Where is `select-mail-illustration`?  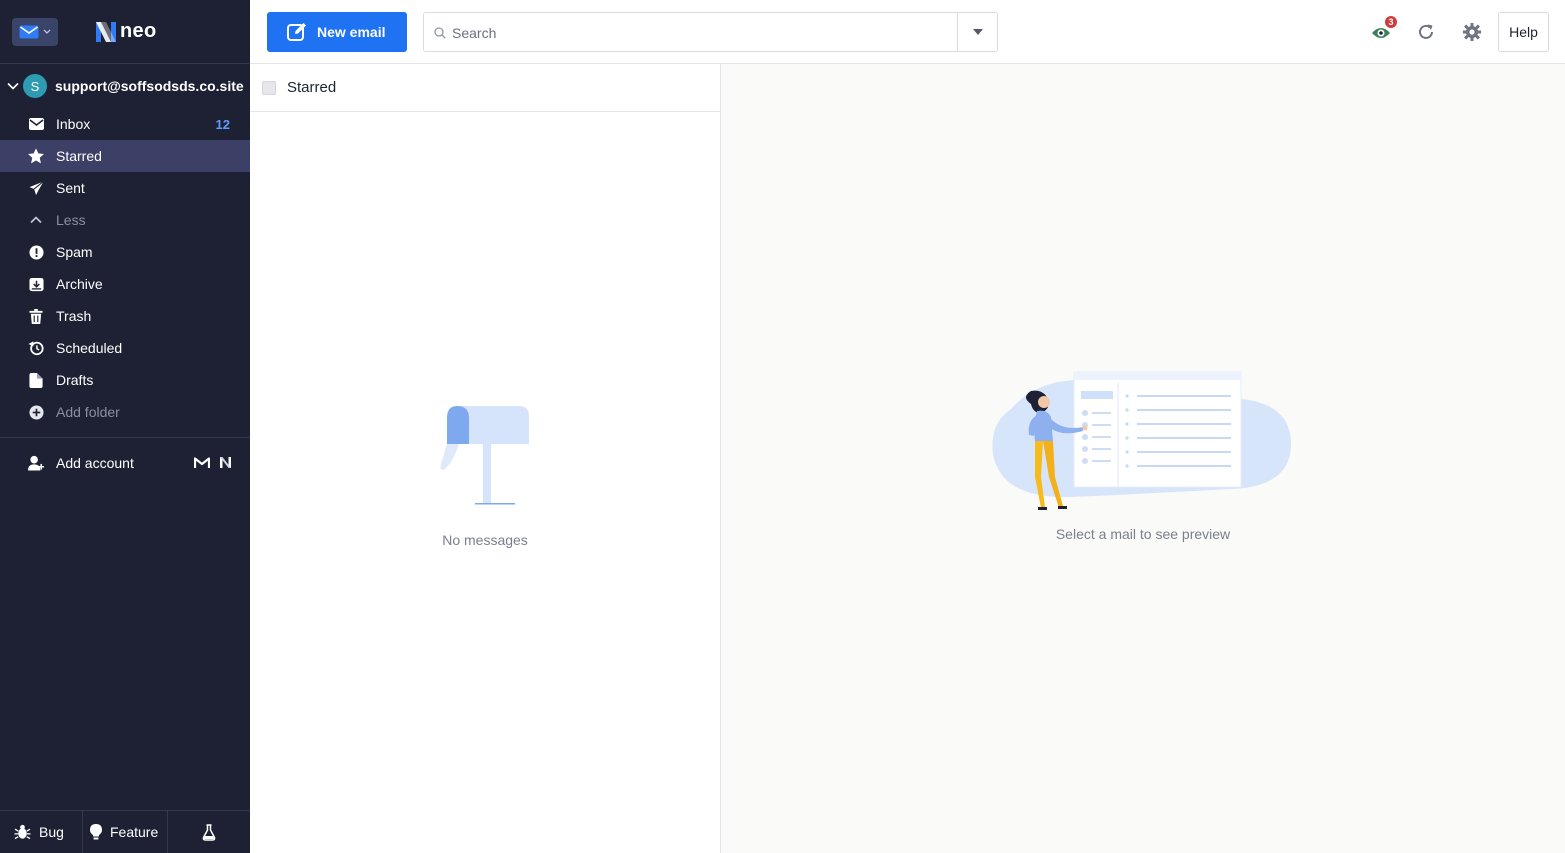
select-mail-illustration is located at coordinates (1141, 440).